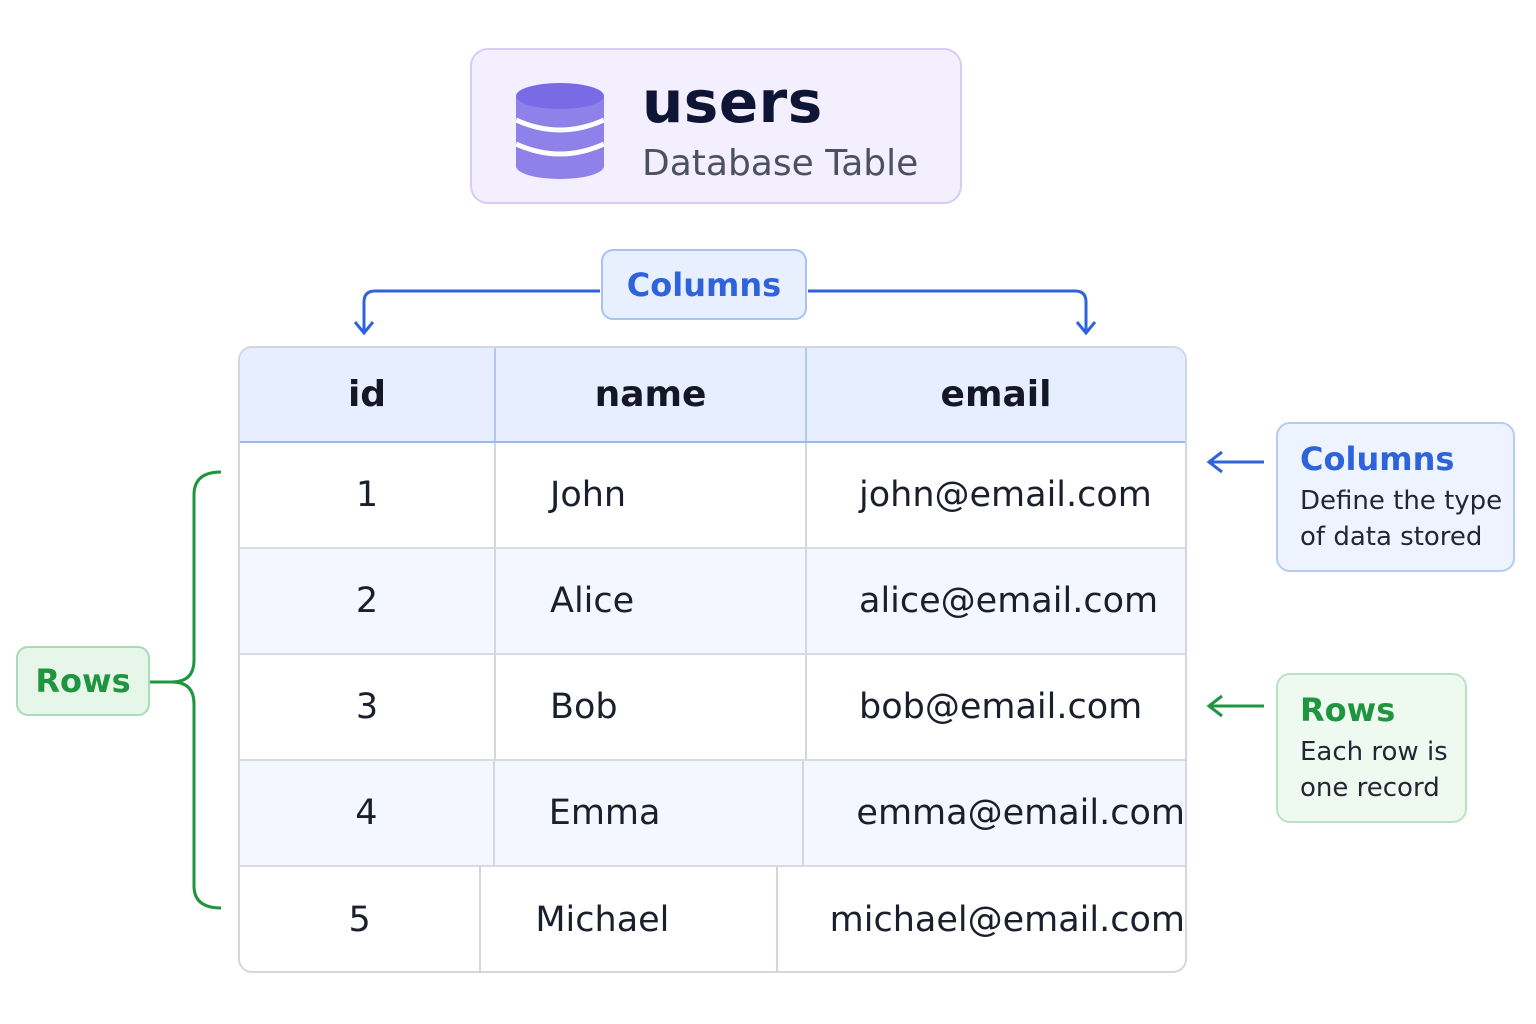 Image resolution: width=1536 pixels, height=1024 pixels. I want to click on header-cell-id: id, so click(367, 394).